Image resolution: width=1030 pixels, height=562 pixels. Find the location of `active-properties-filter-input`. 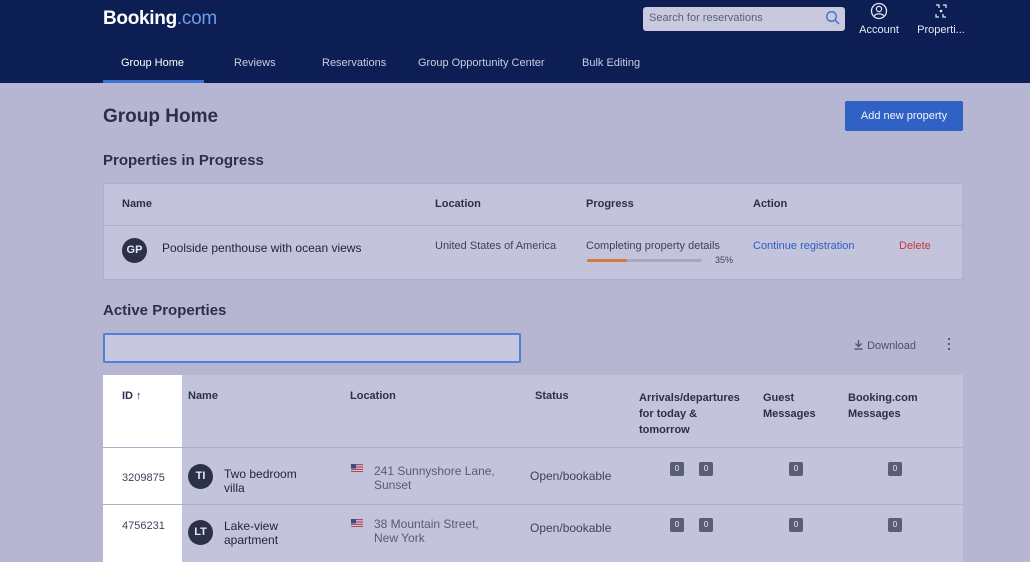

active-properties-filter-input is located at coordinates (312, 348).